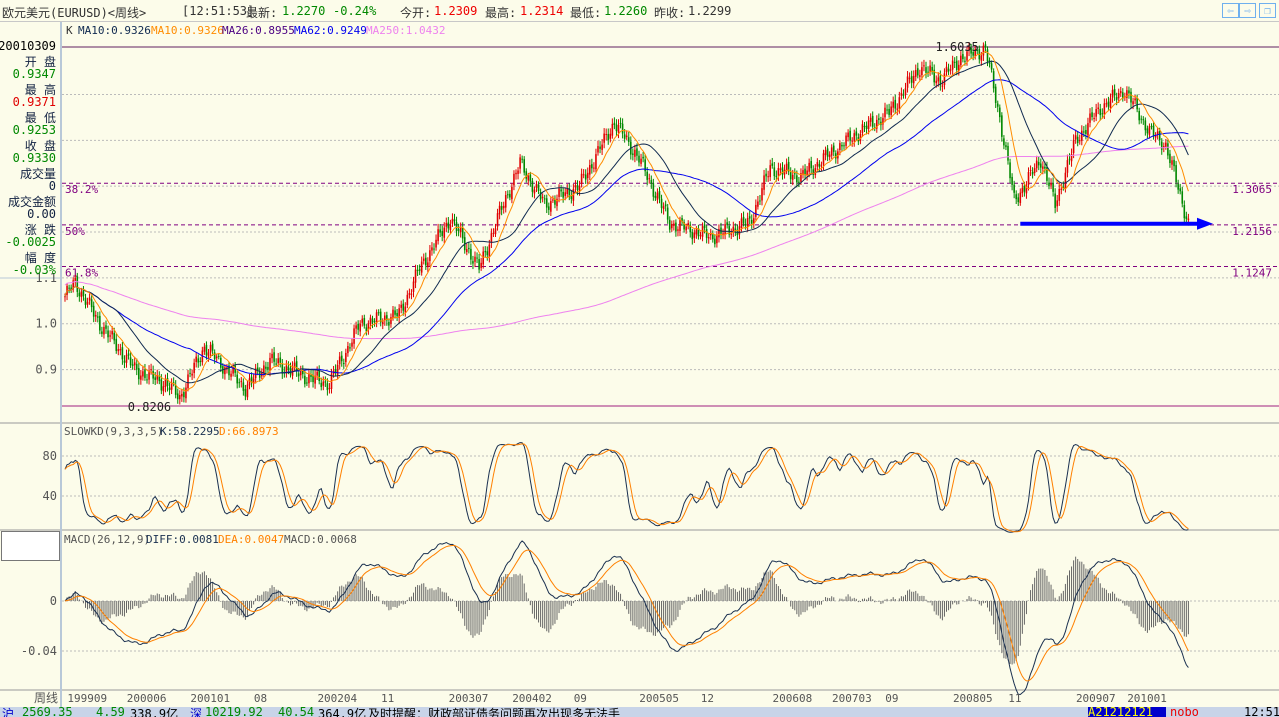 This screenshot has width=1279, height=717. I want to click on x-tick-label: 200805, so click(973, 698).